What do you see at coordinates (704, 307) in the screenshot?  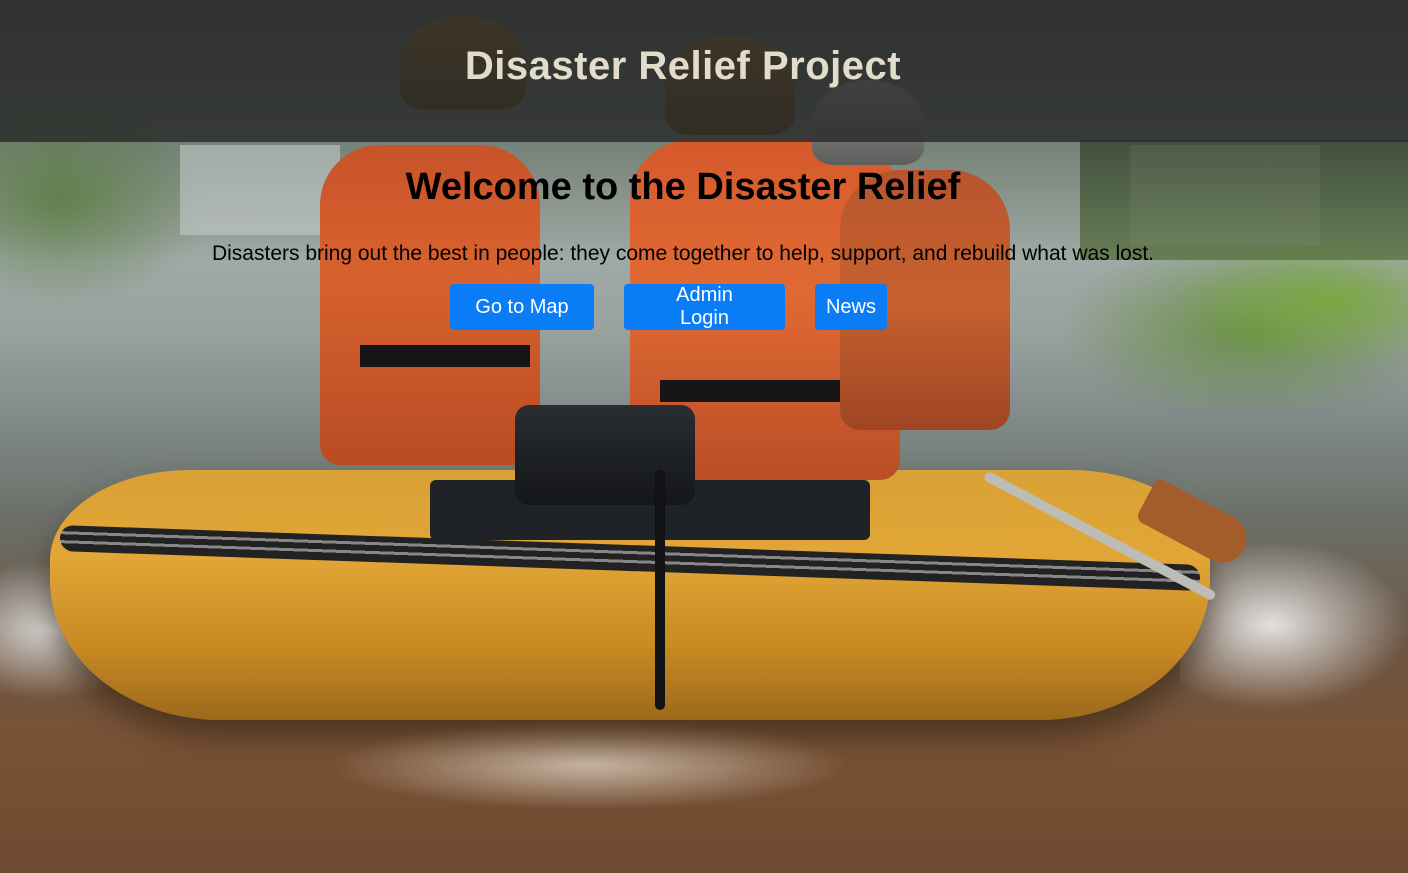 I see `admin-login-button: Admin Login` at bounding box center [704, 307].